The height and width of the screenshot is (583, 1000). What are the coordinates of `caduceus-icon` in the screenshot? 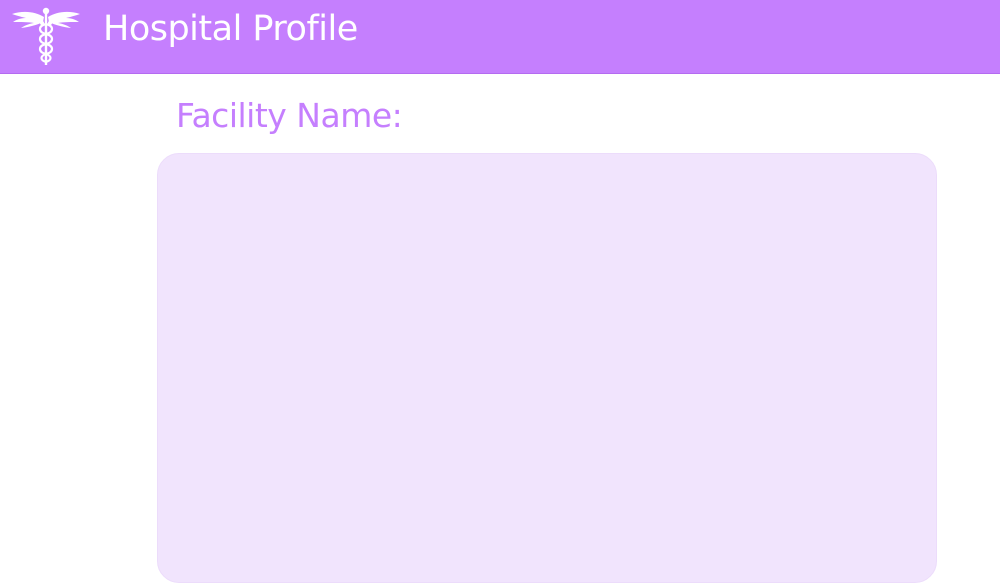 It's located at (46, 36).